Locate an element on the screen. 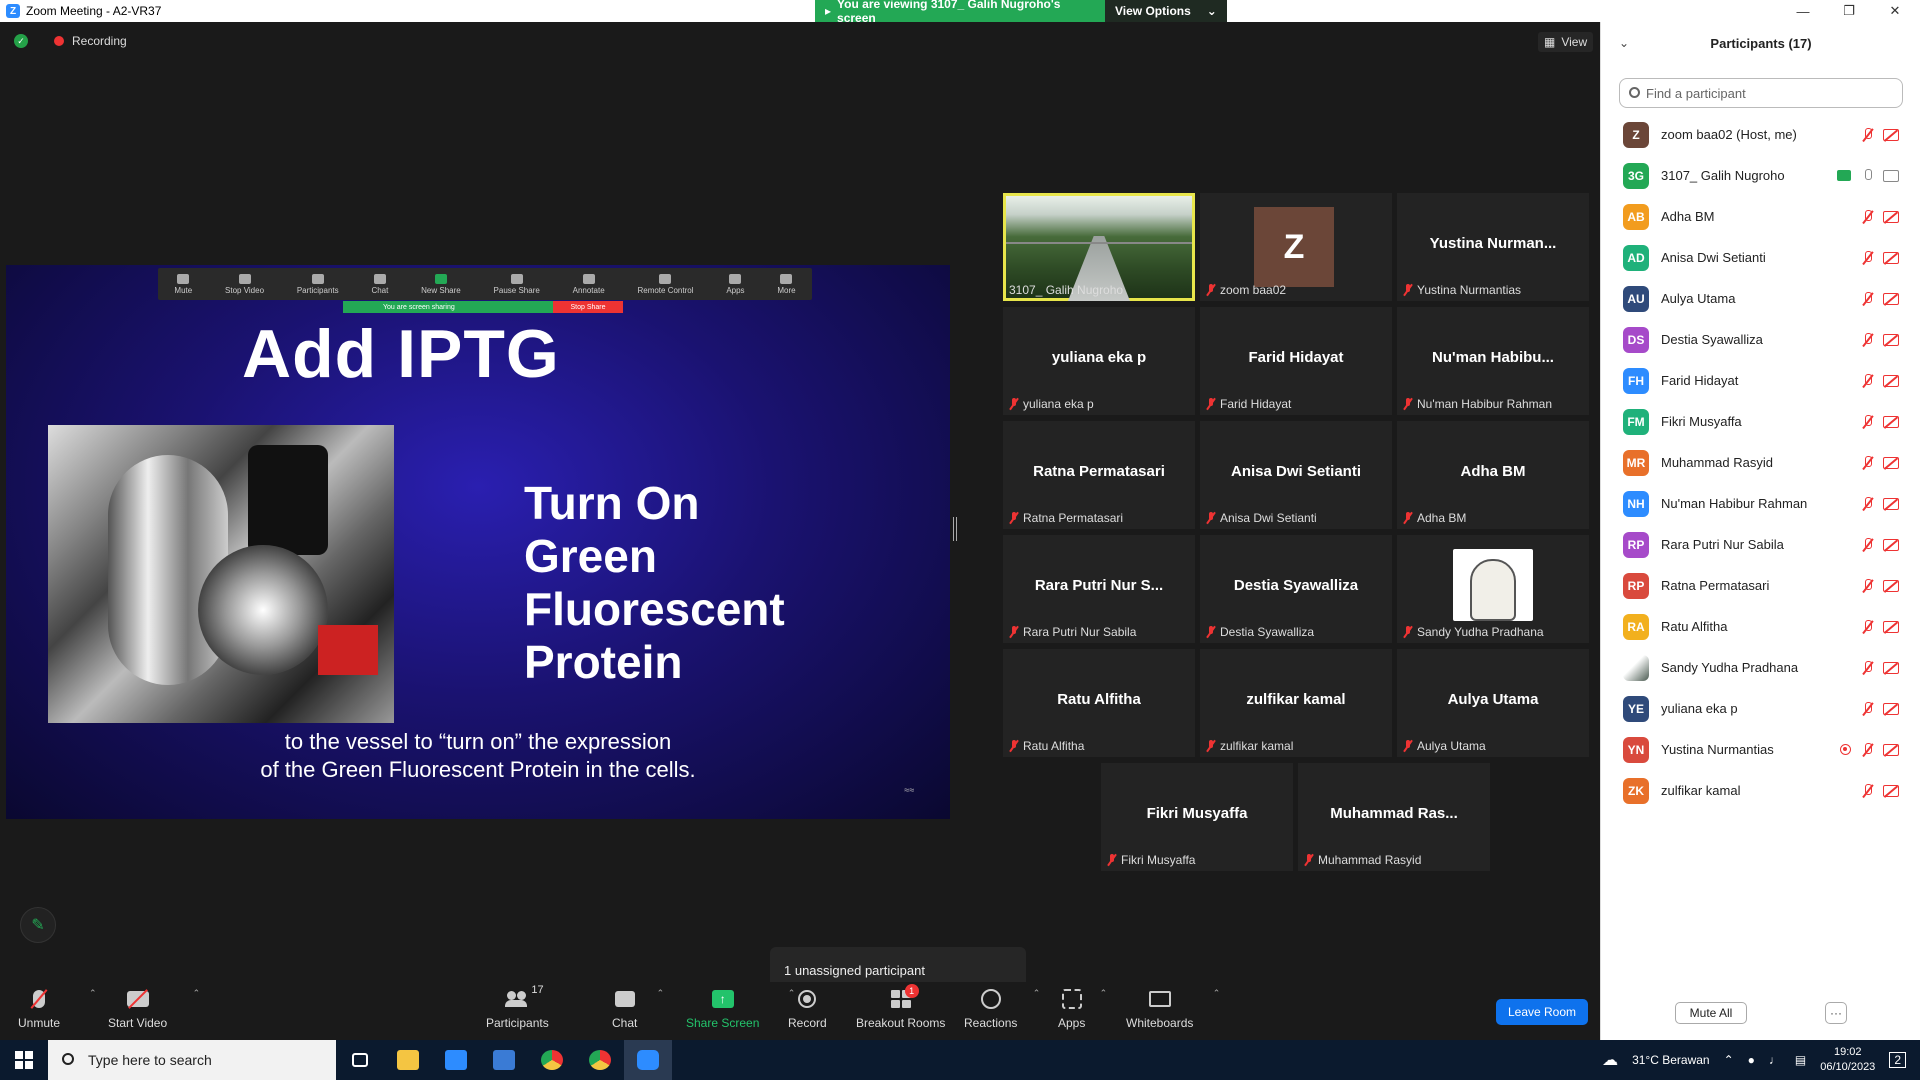 The image size is (1920, 1080). video-tile: Rara Putri Nur S... Rara Putri Nur Sabila is located at coordinates (1099, 589).